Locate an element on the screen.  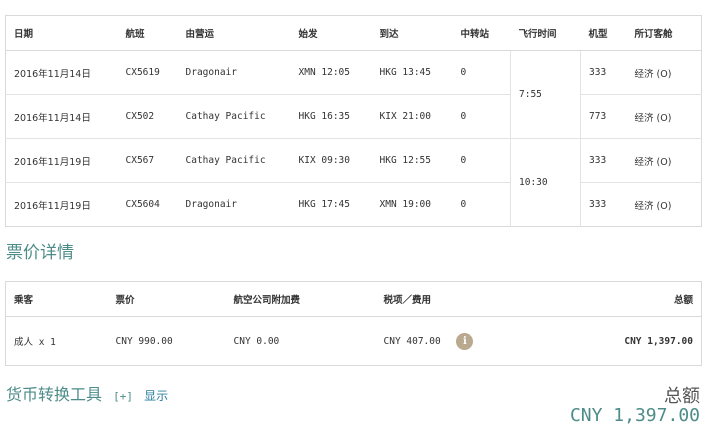
aircraft-link: 773 is located at coordinates (603, 116).